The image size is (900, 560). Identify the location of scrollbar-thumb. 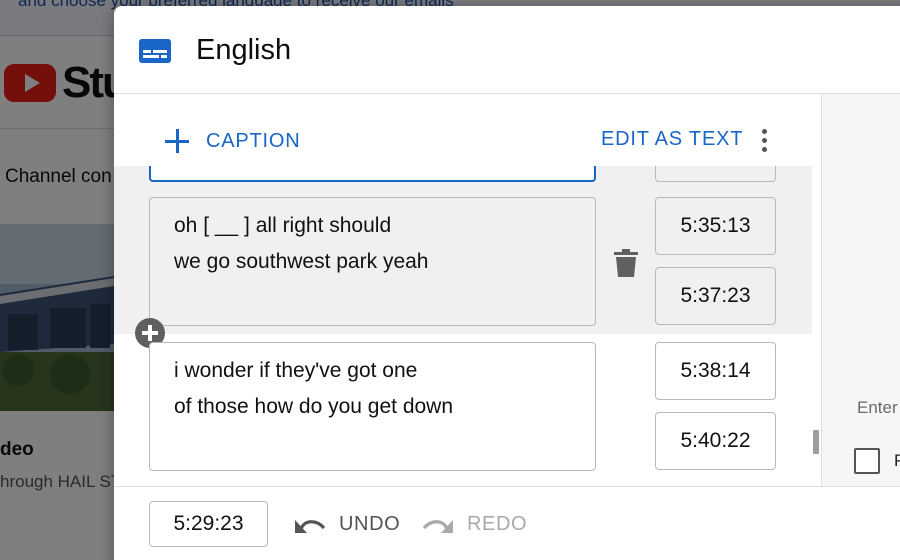
(816, 442).